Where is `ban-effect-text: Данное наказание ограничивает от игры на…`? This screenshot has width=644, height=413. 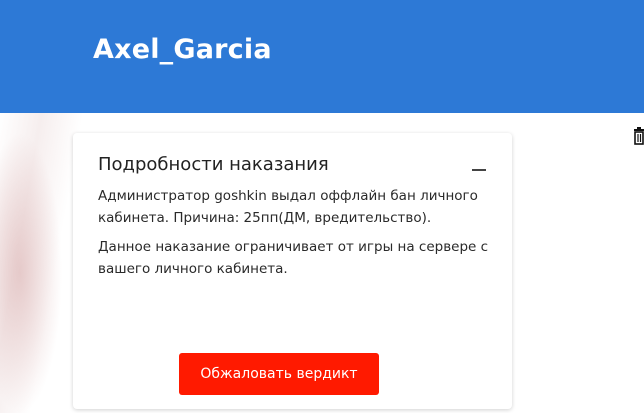
ban-effect-text: Данное наказание ограничивает от игры на… is located at coordinates (293, 258).